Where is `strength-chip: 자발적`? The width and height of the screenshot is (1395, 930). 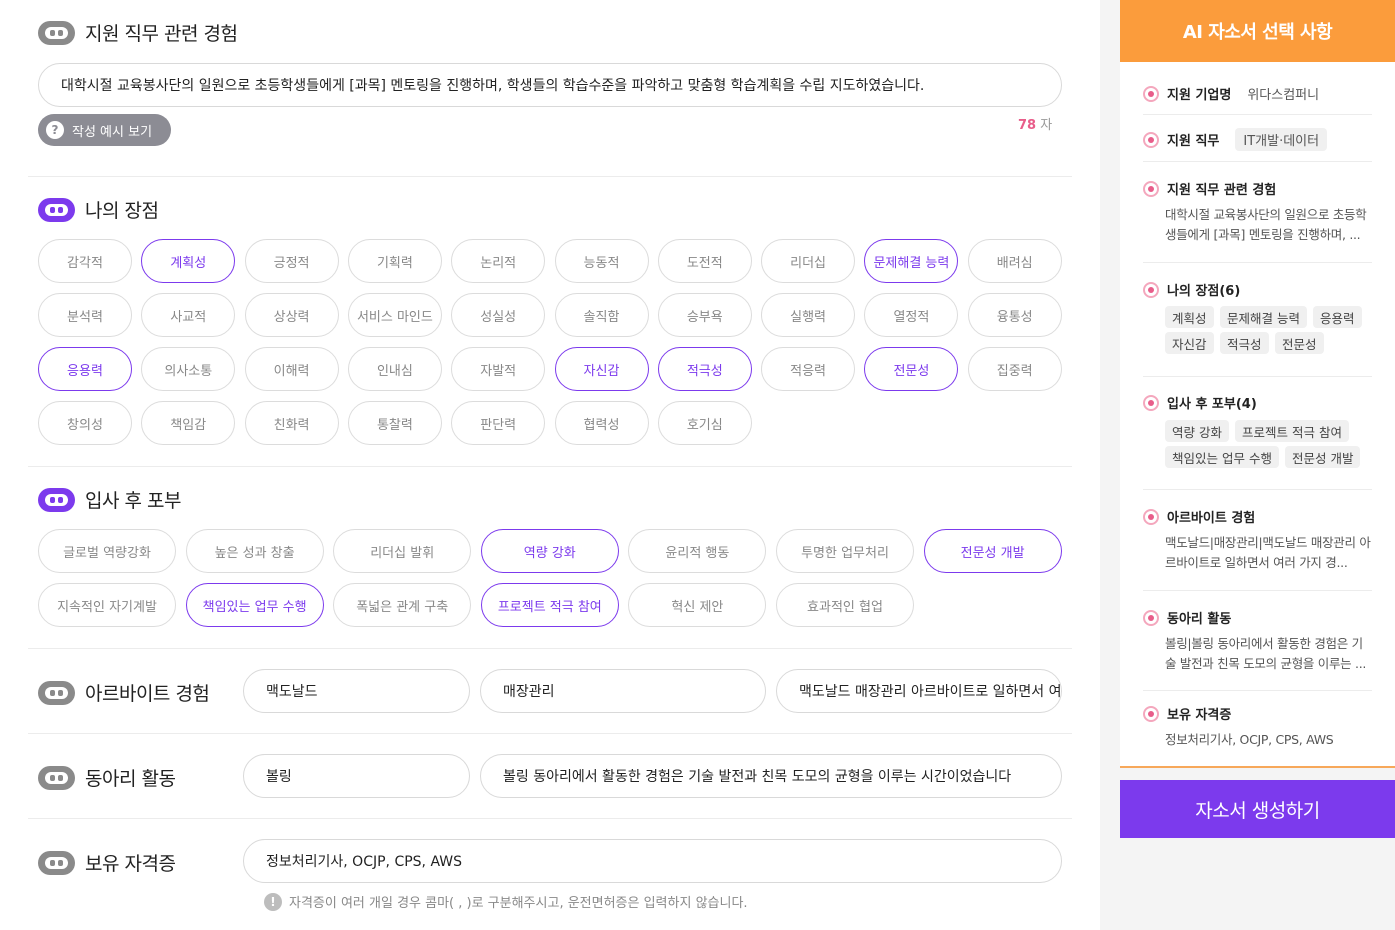 strength-chip: 자발적 is located at coordinates (498, 369).